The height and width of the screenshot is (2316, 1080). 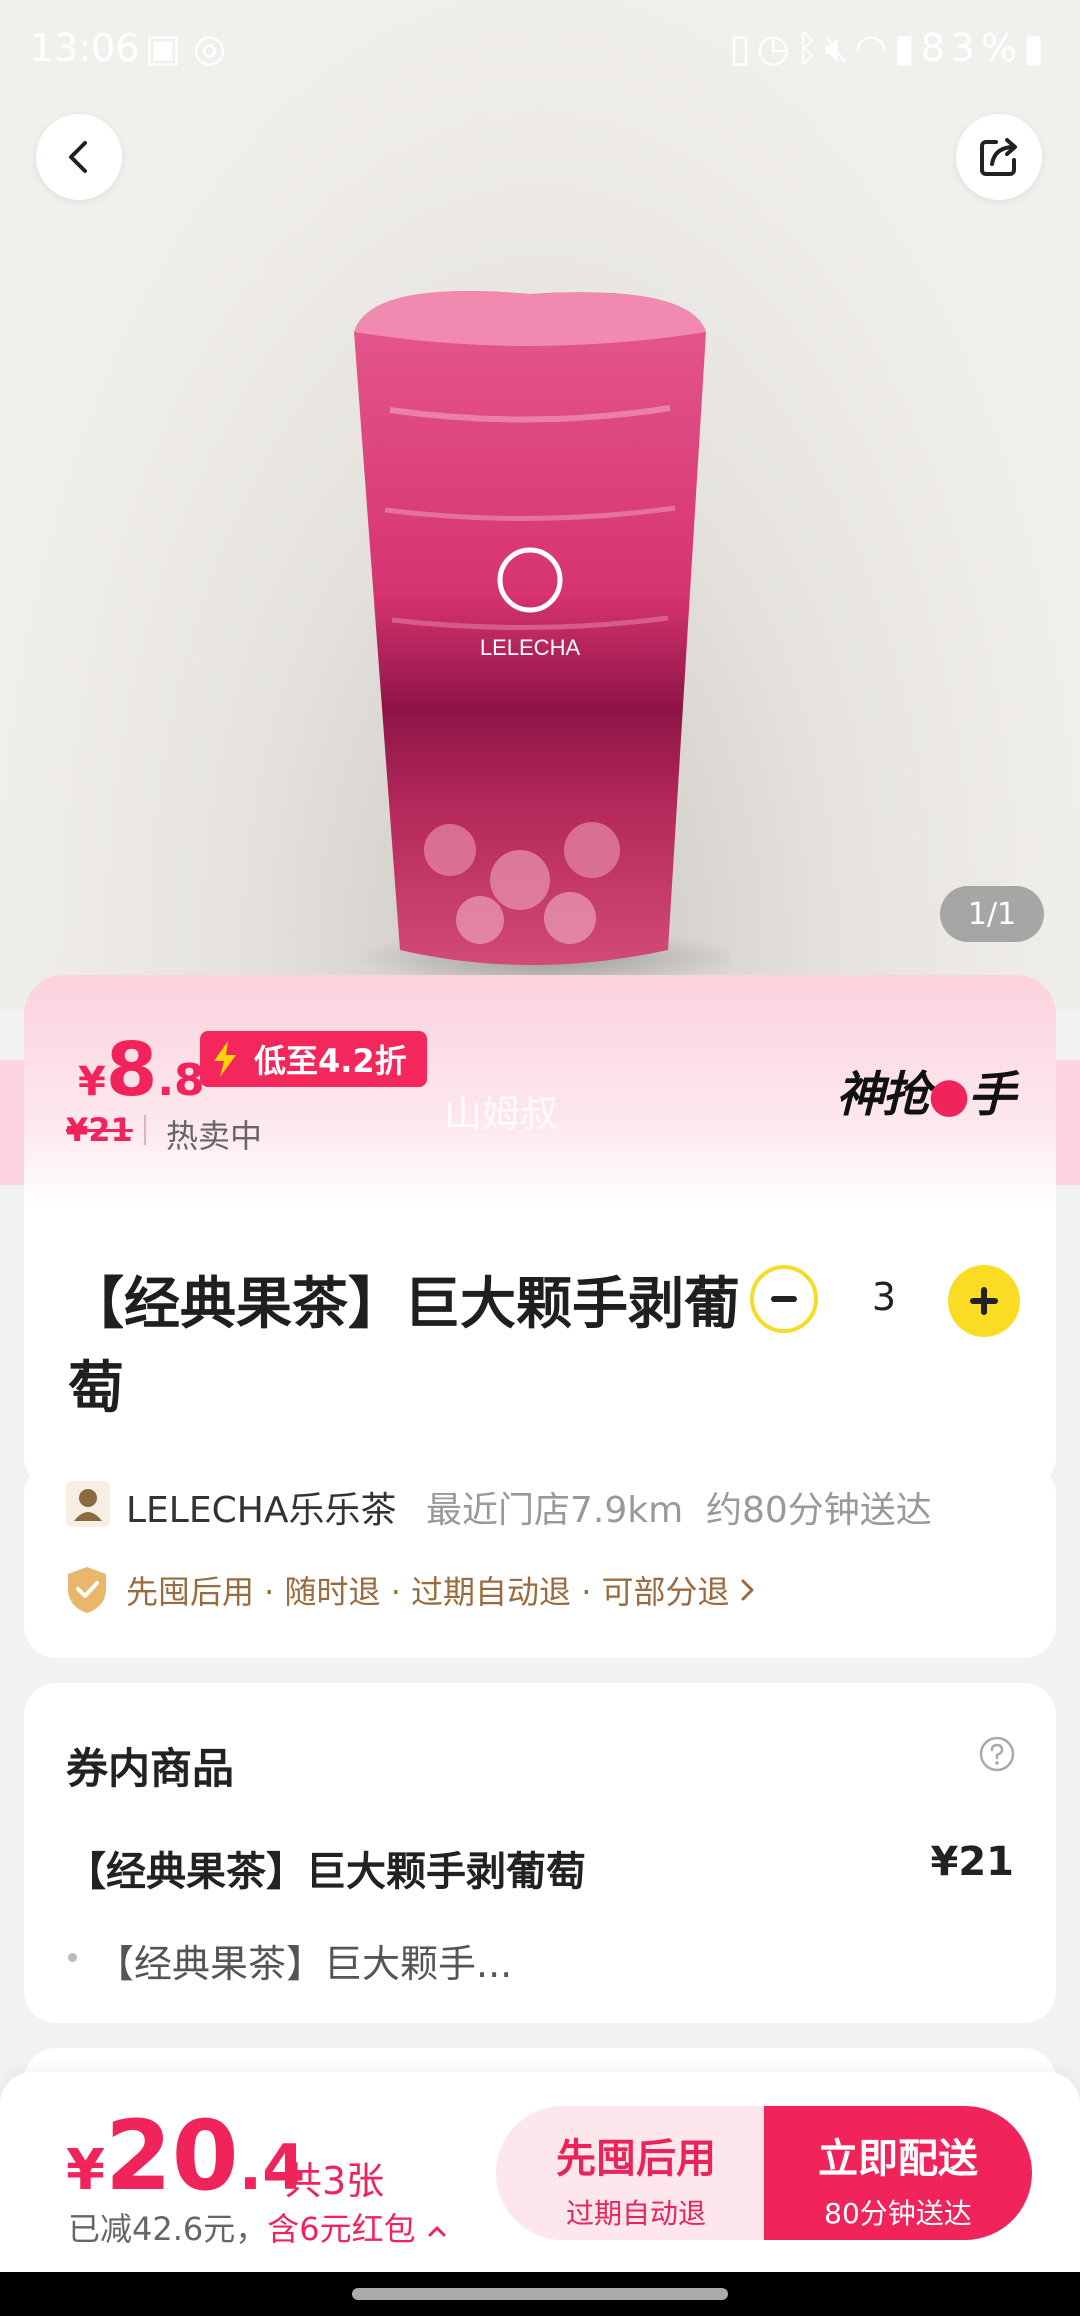 What do you see at coordinates (88, 1504) in the screenshot?
I see `store-logo` at bounding box center [88, 1504].